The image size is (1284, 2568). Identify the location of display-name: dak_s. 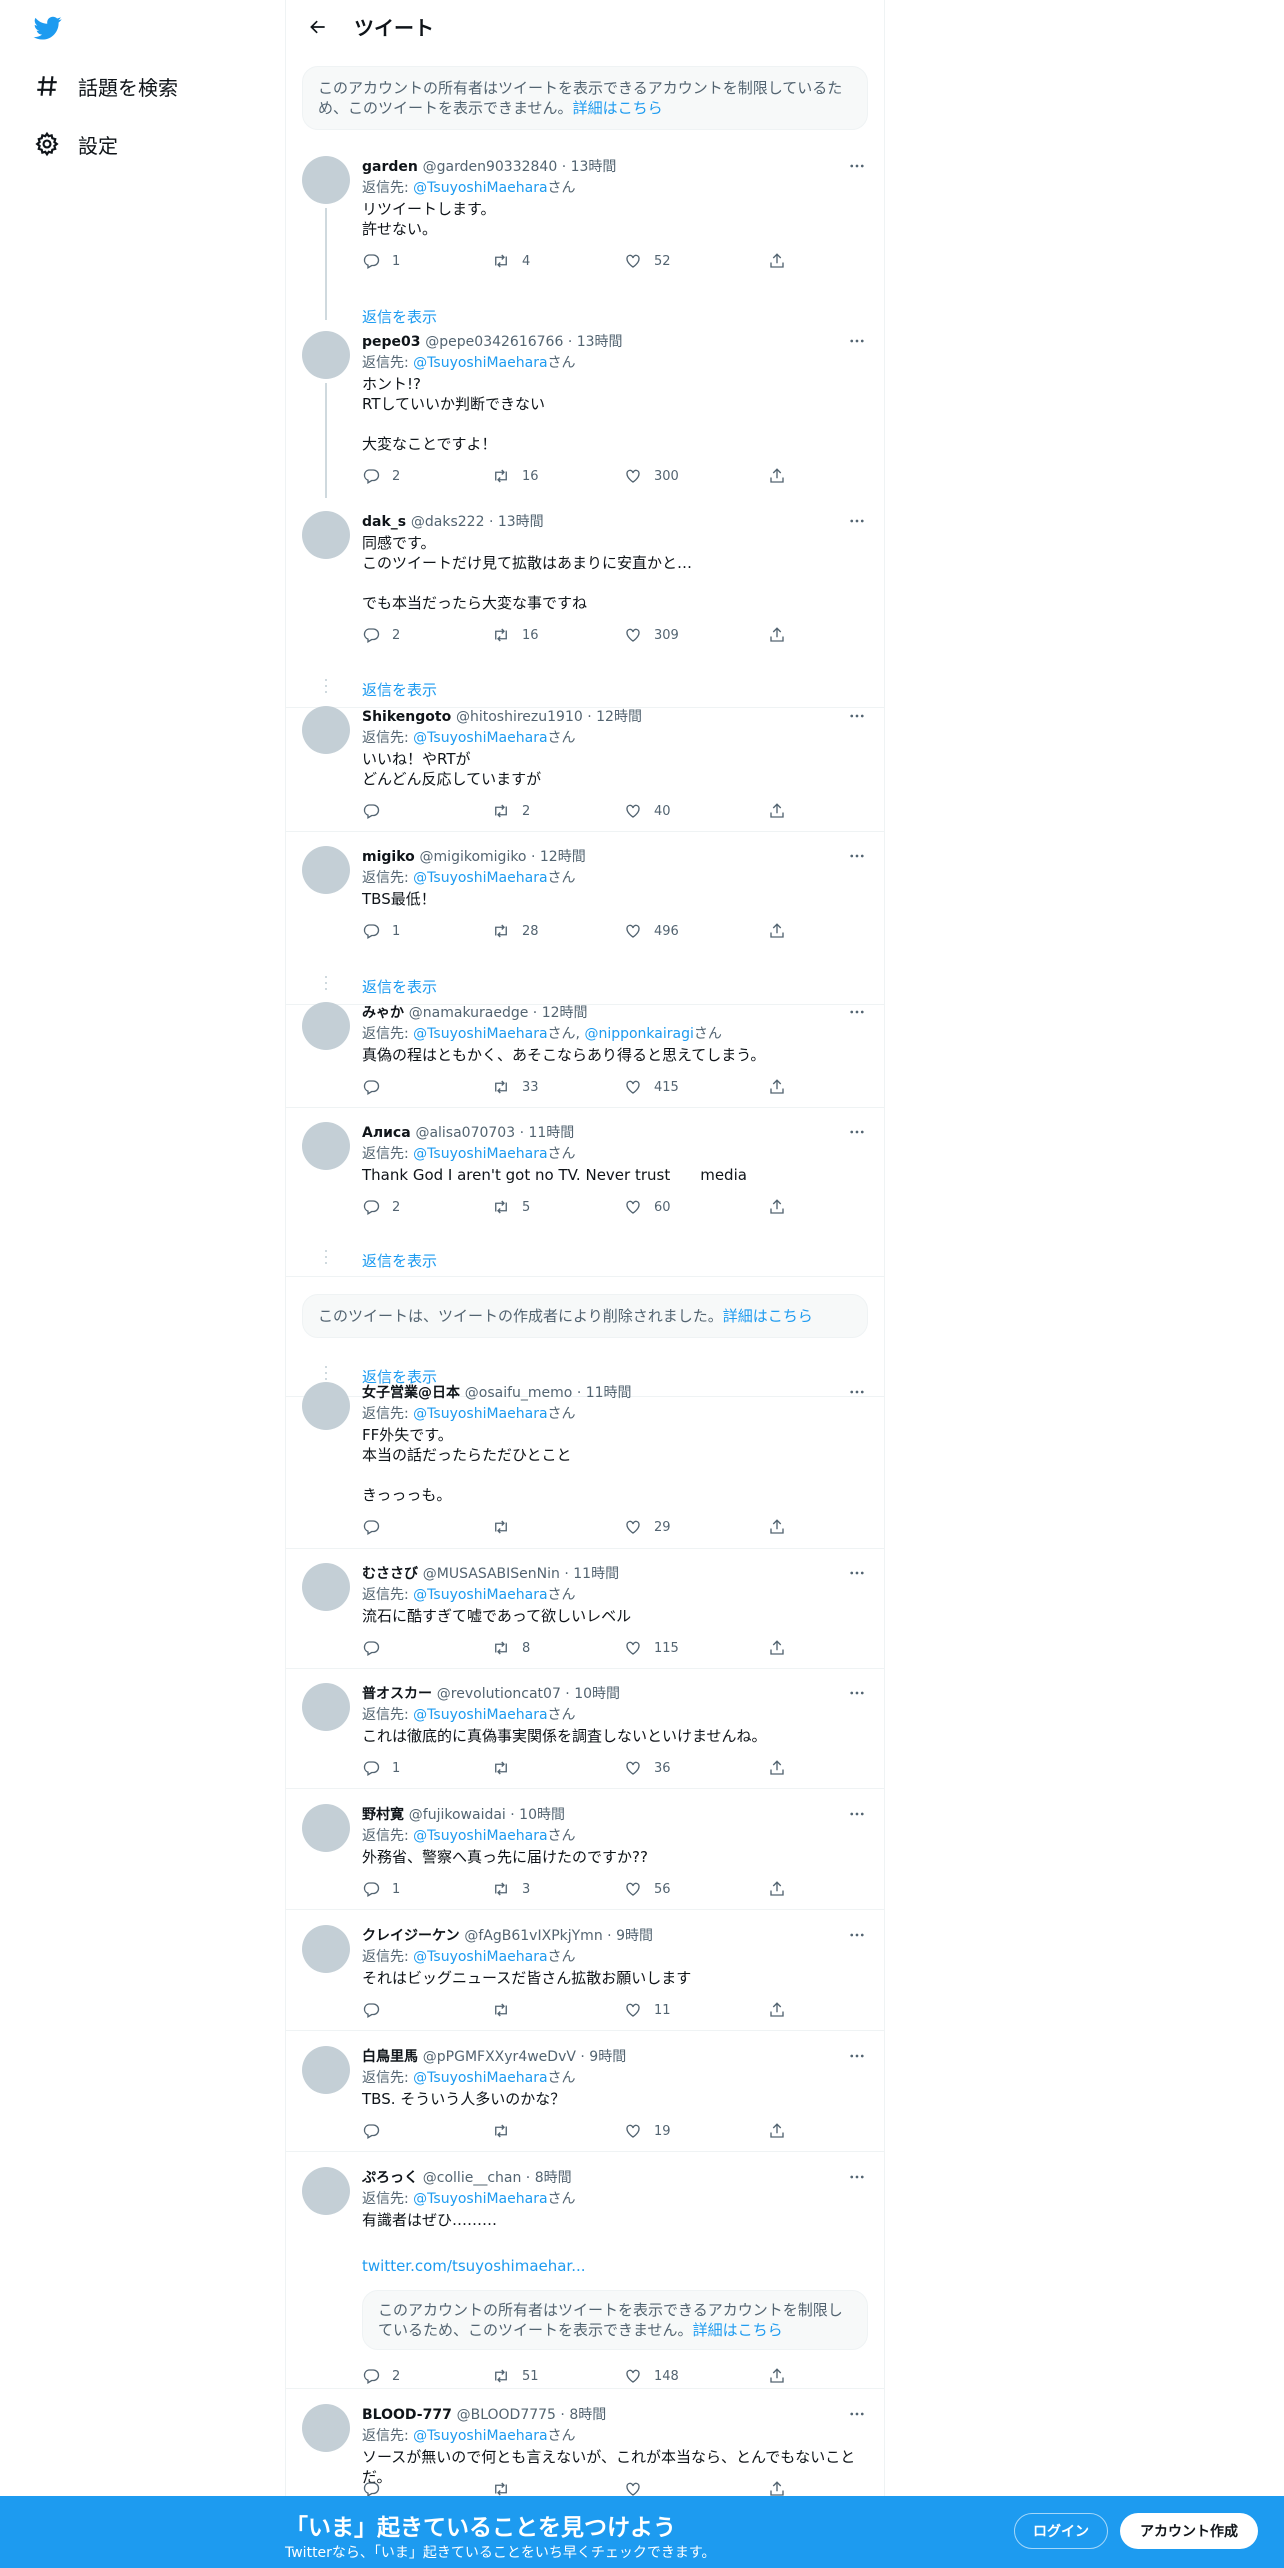
(384, 522).